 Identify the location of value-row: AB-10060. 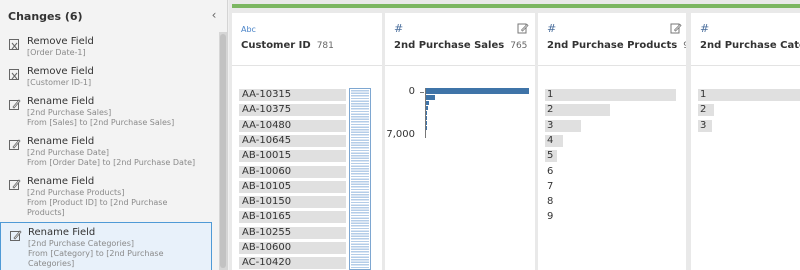
(292, 171).